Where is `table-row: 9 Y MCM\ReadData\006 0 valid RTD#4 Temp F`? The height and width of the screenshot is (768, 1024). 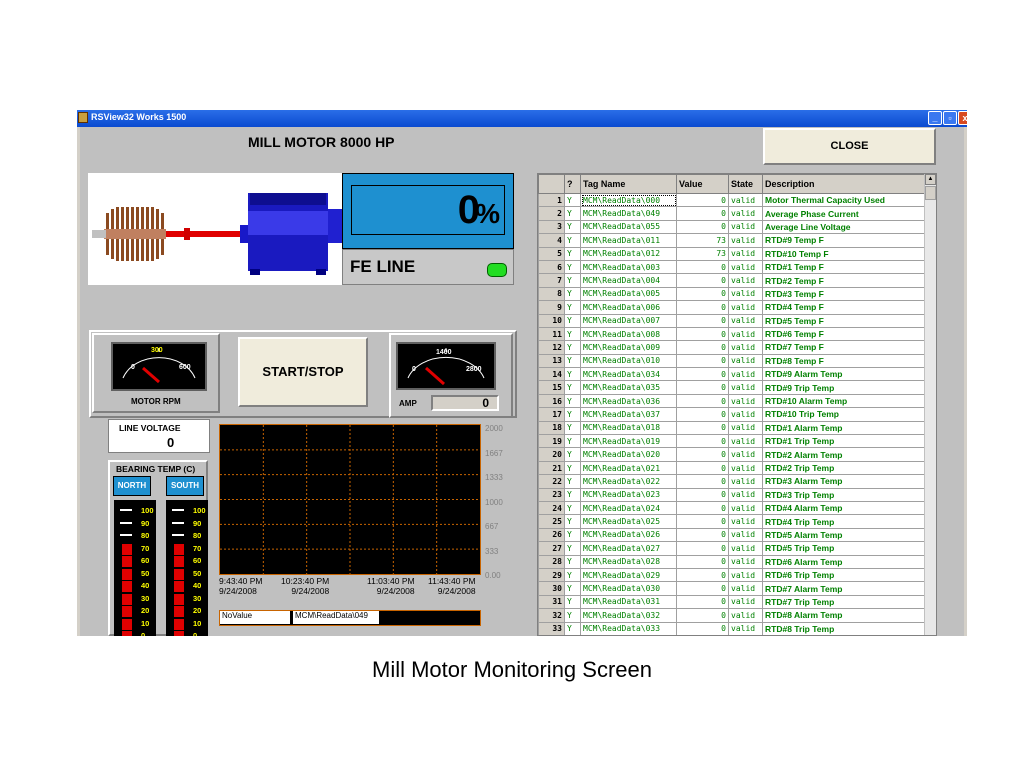
table-row: 9 Y MCM\ReadData\006 0 valid RTD#4 Temp F is located at coordinates (732, 307).